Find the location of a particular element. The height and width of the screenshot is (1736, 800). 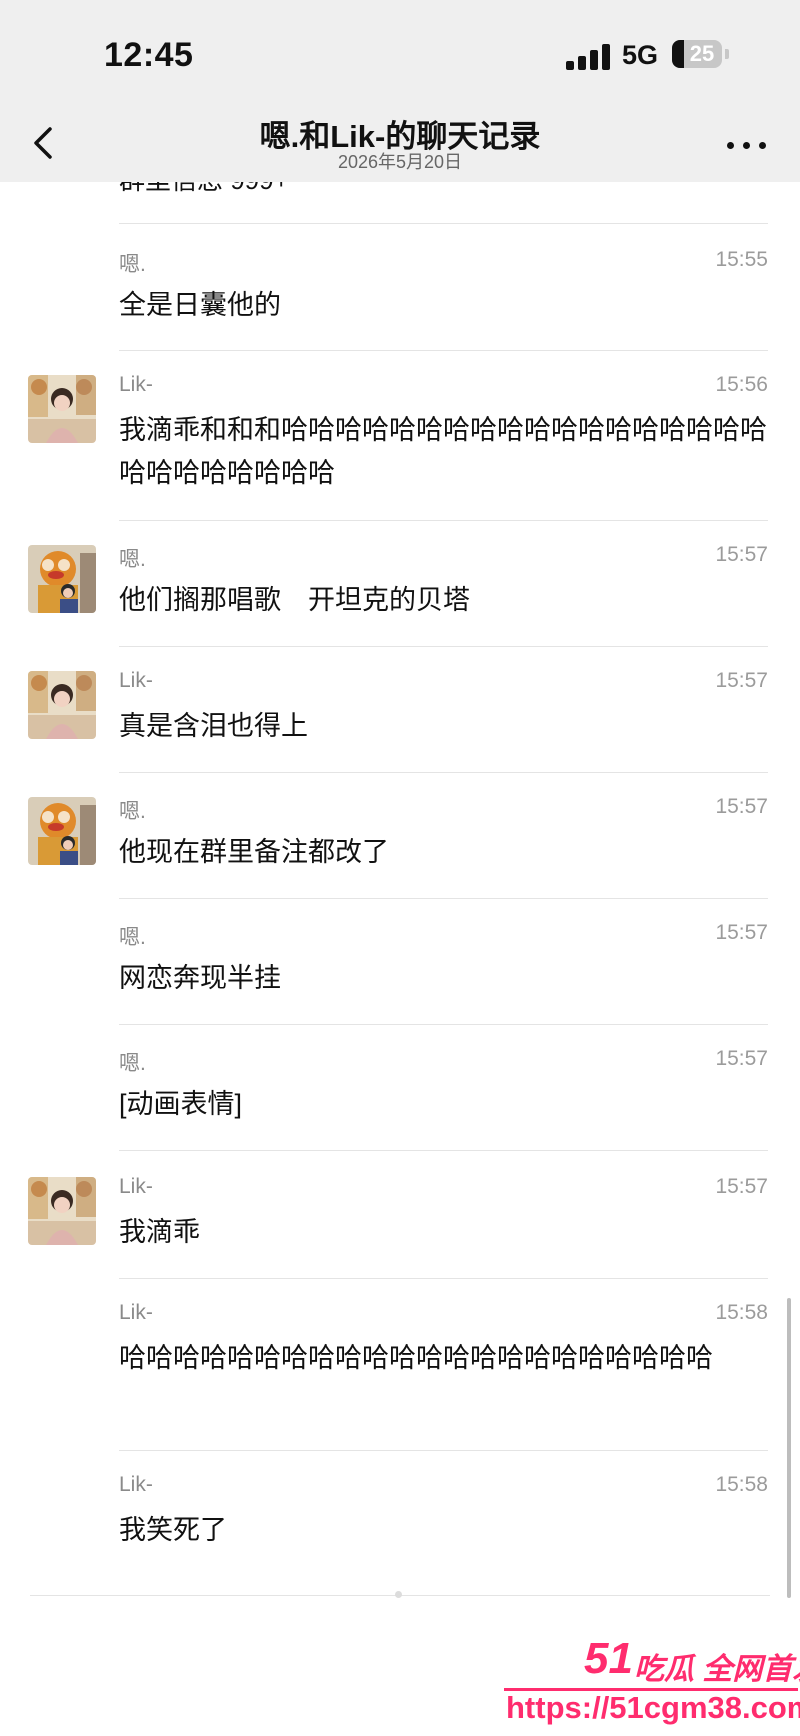

message-time: 15:56 is located at coordinates (741, 384).